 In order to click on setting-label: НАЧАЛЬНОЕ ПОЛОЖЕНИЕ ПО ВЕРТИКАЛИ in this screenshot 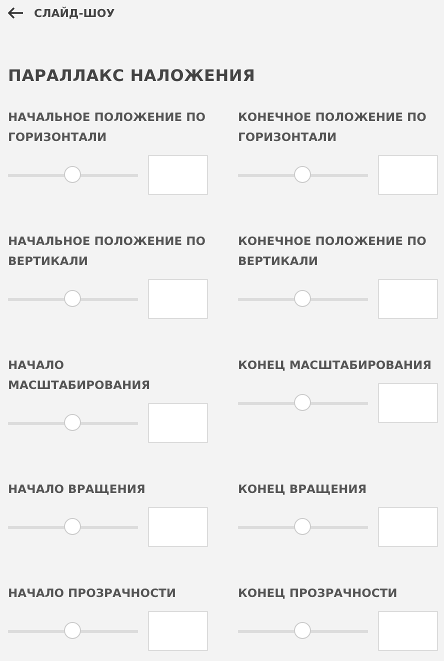, I will do `click(107, 251)`.